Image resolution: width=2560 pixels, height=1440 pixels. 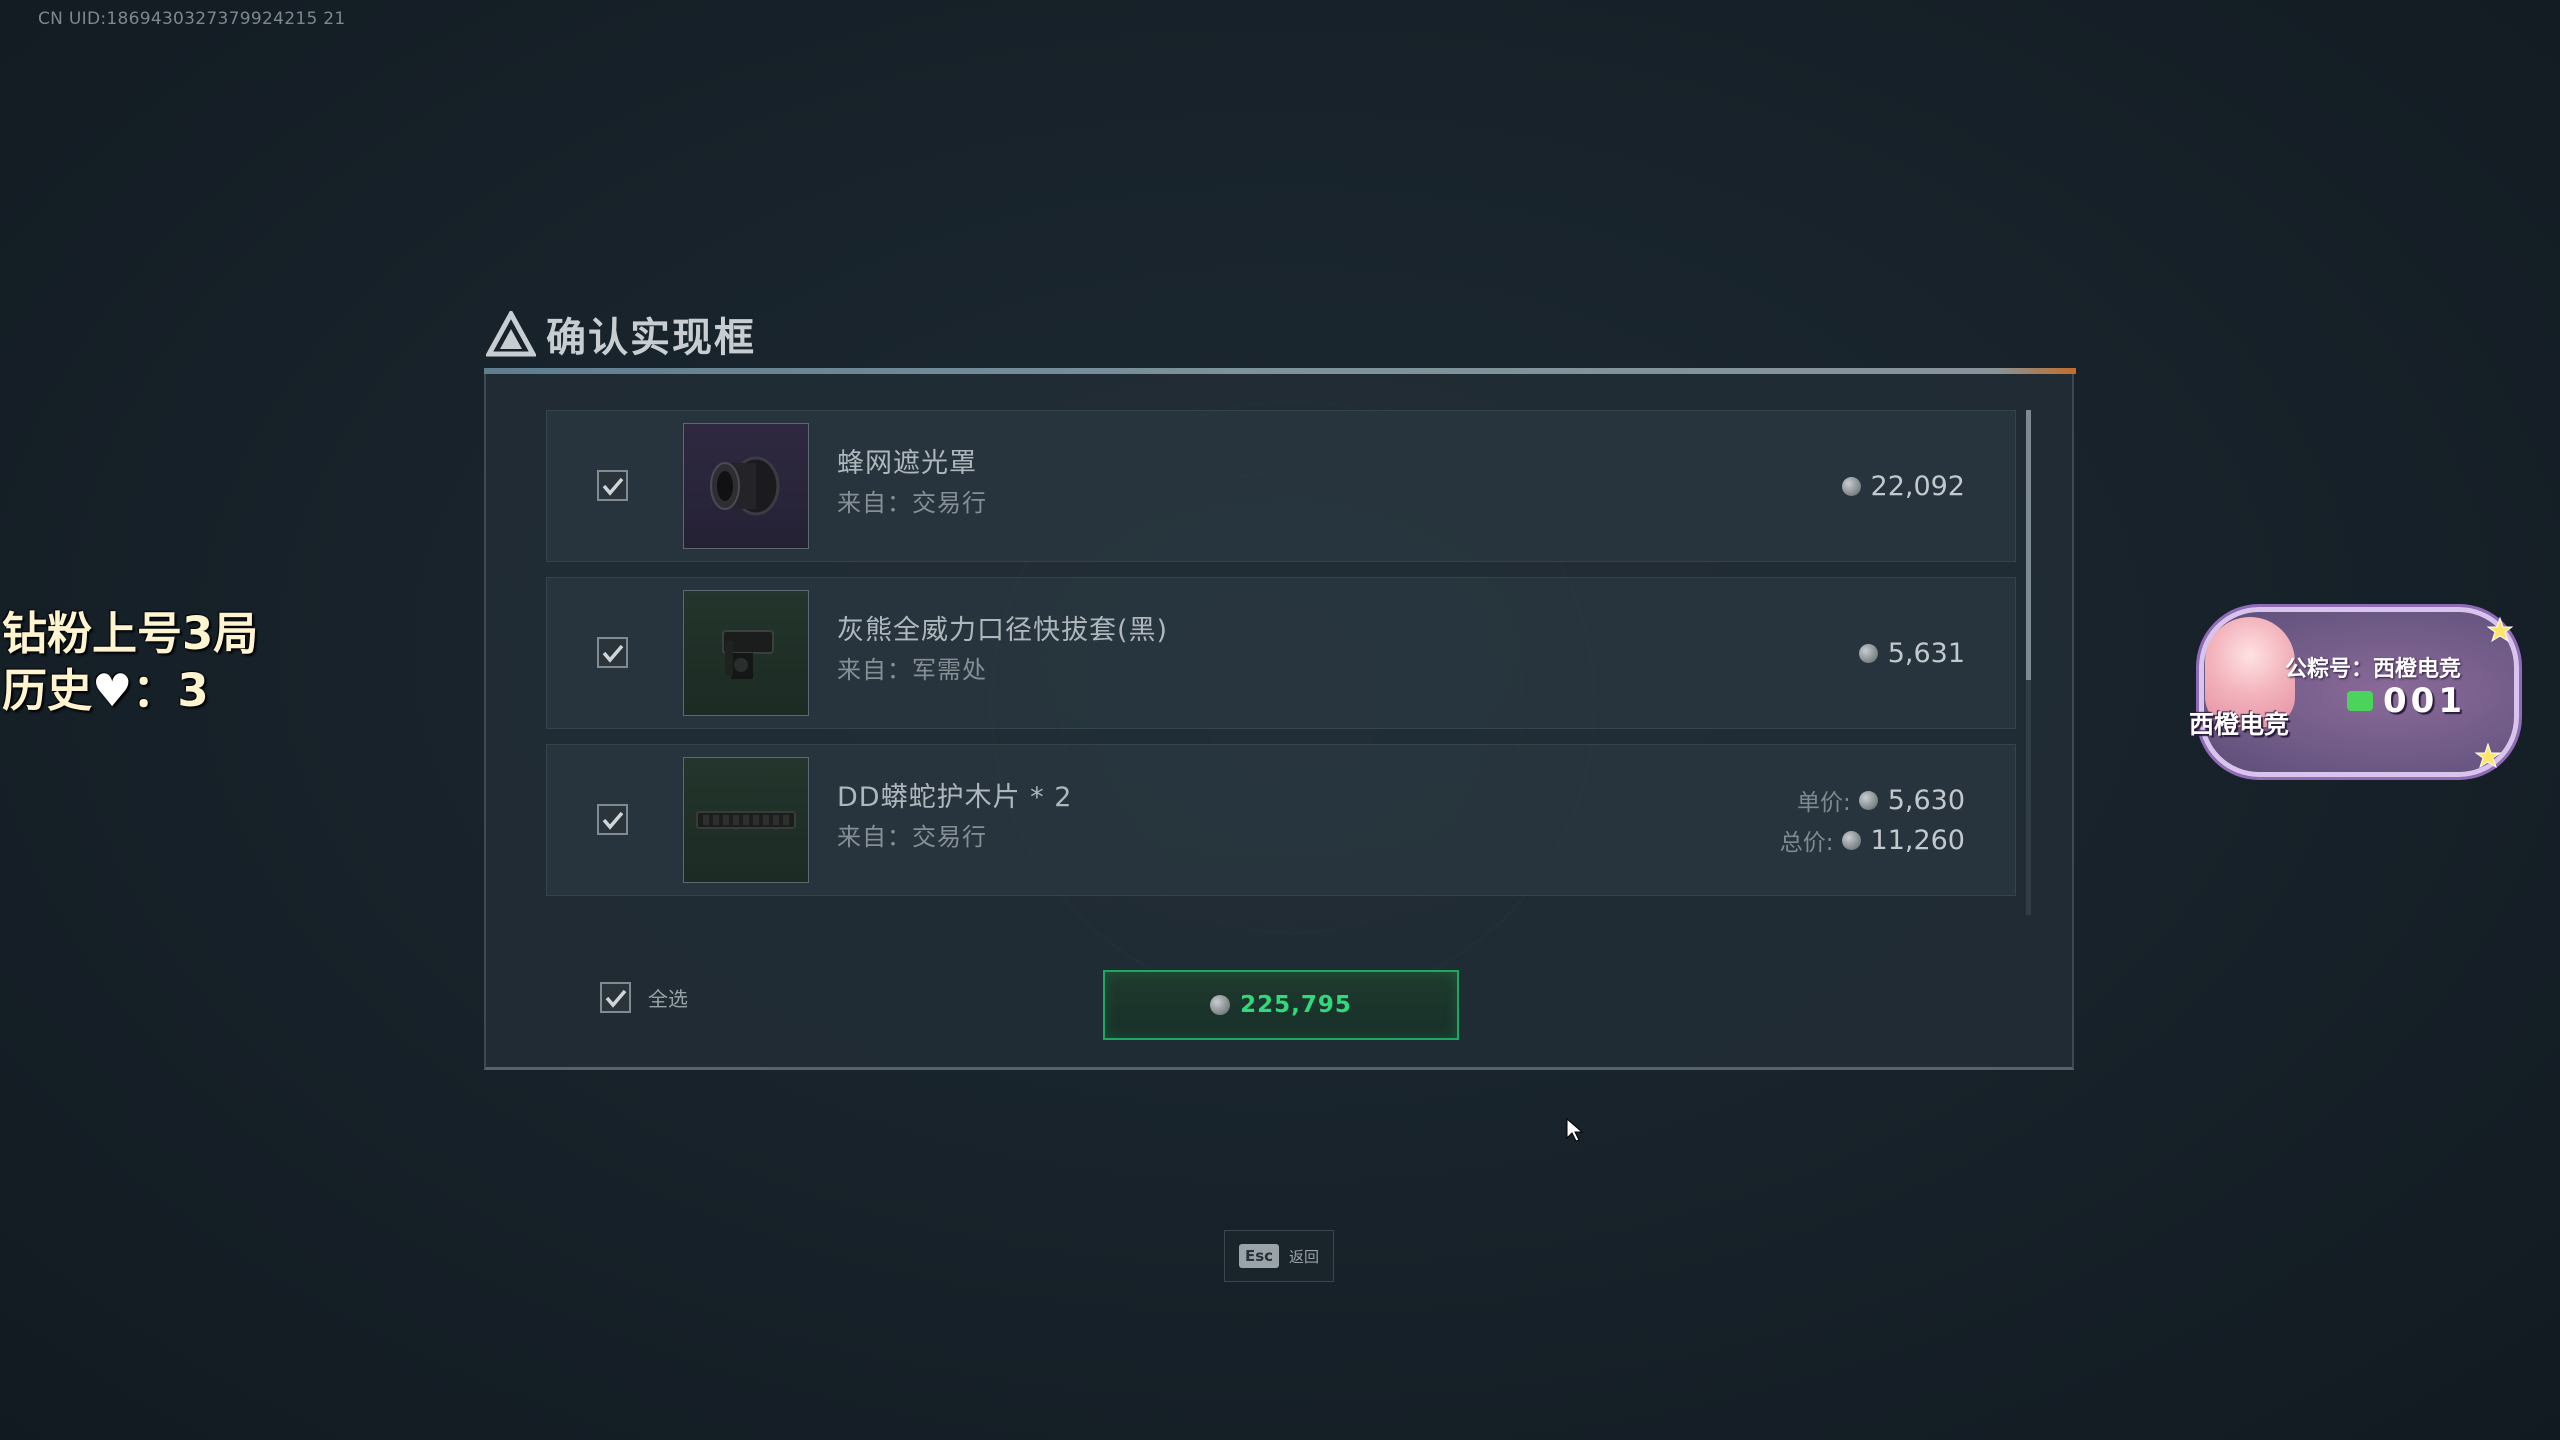 What do you see at coordinates (668, 999) in the screenshot?
I see `select-all-label: 全选` at bounding box center [668, 999].